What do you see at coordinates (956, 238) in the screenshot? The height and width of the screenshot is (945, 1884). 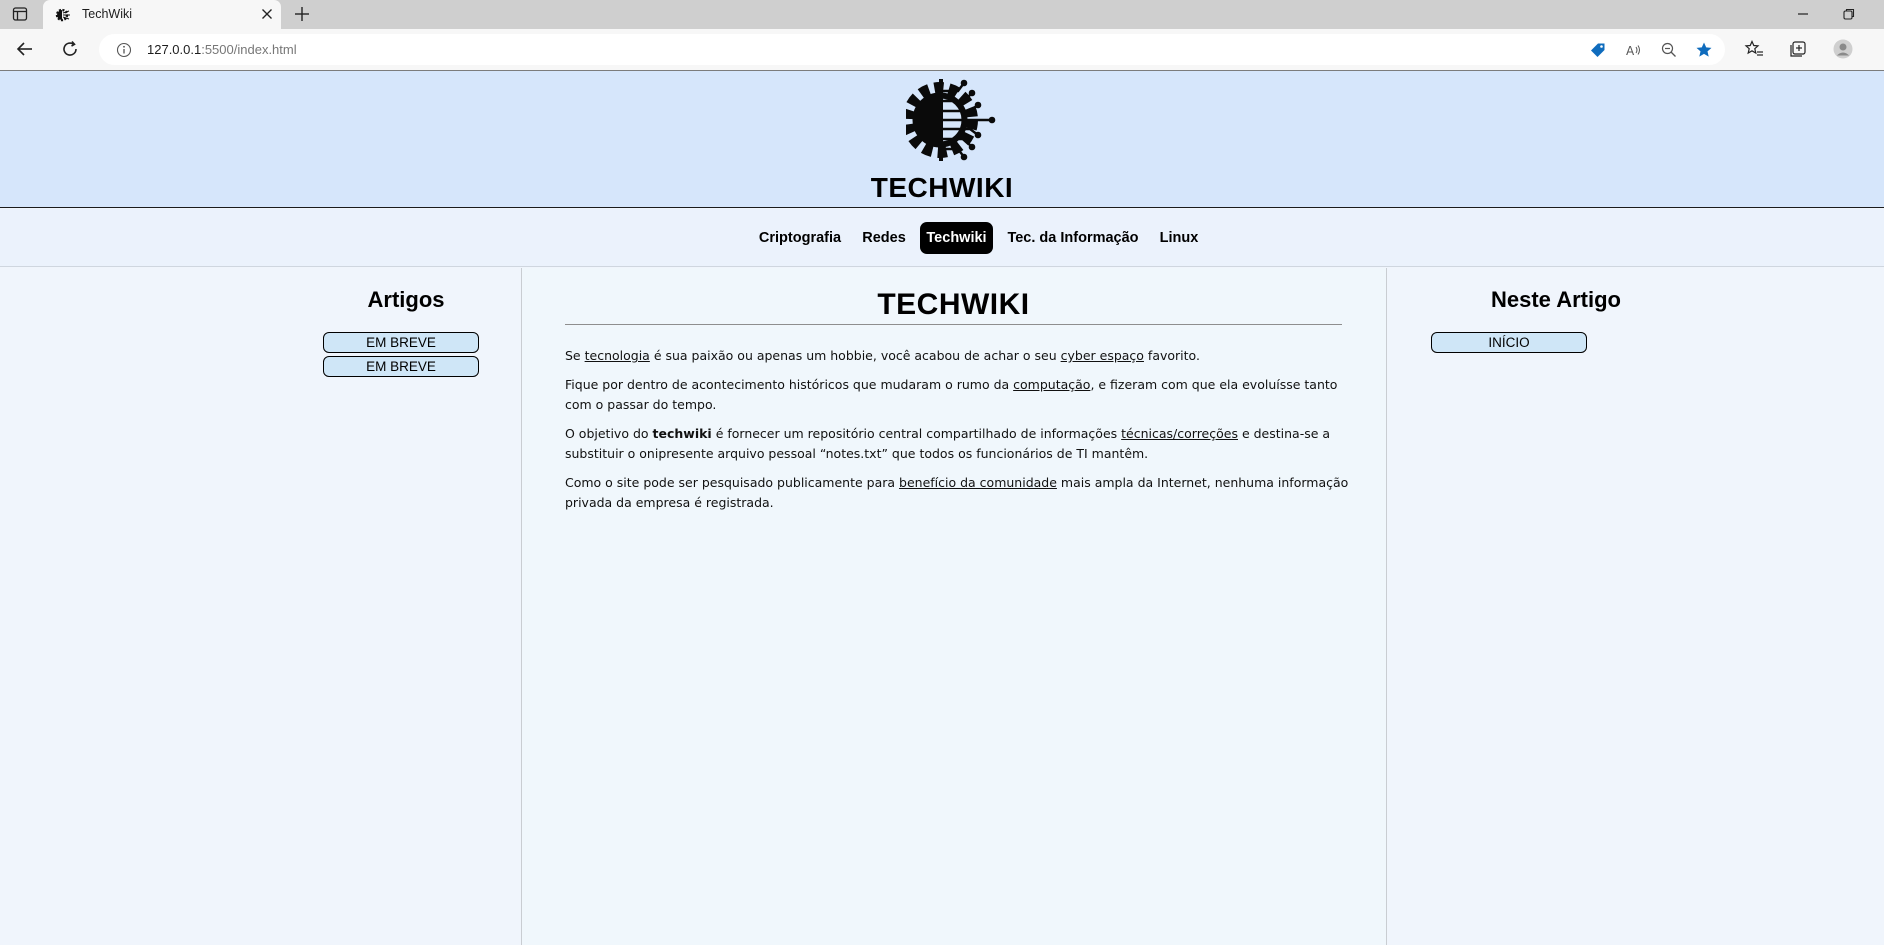 I see `nav-item-techwiki: Techwiki` at bounding box center [956, 238].